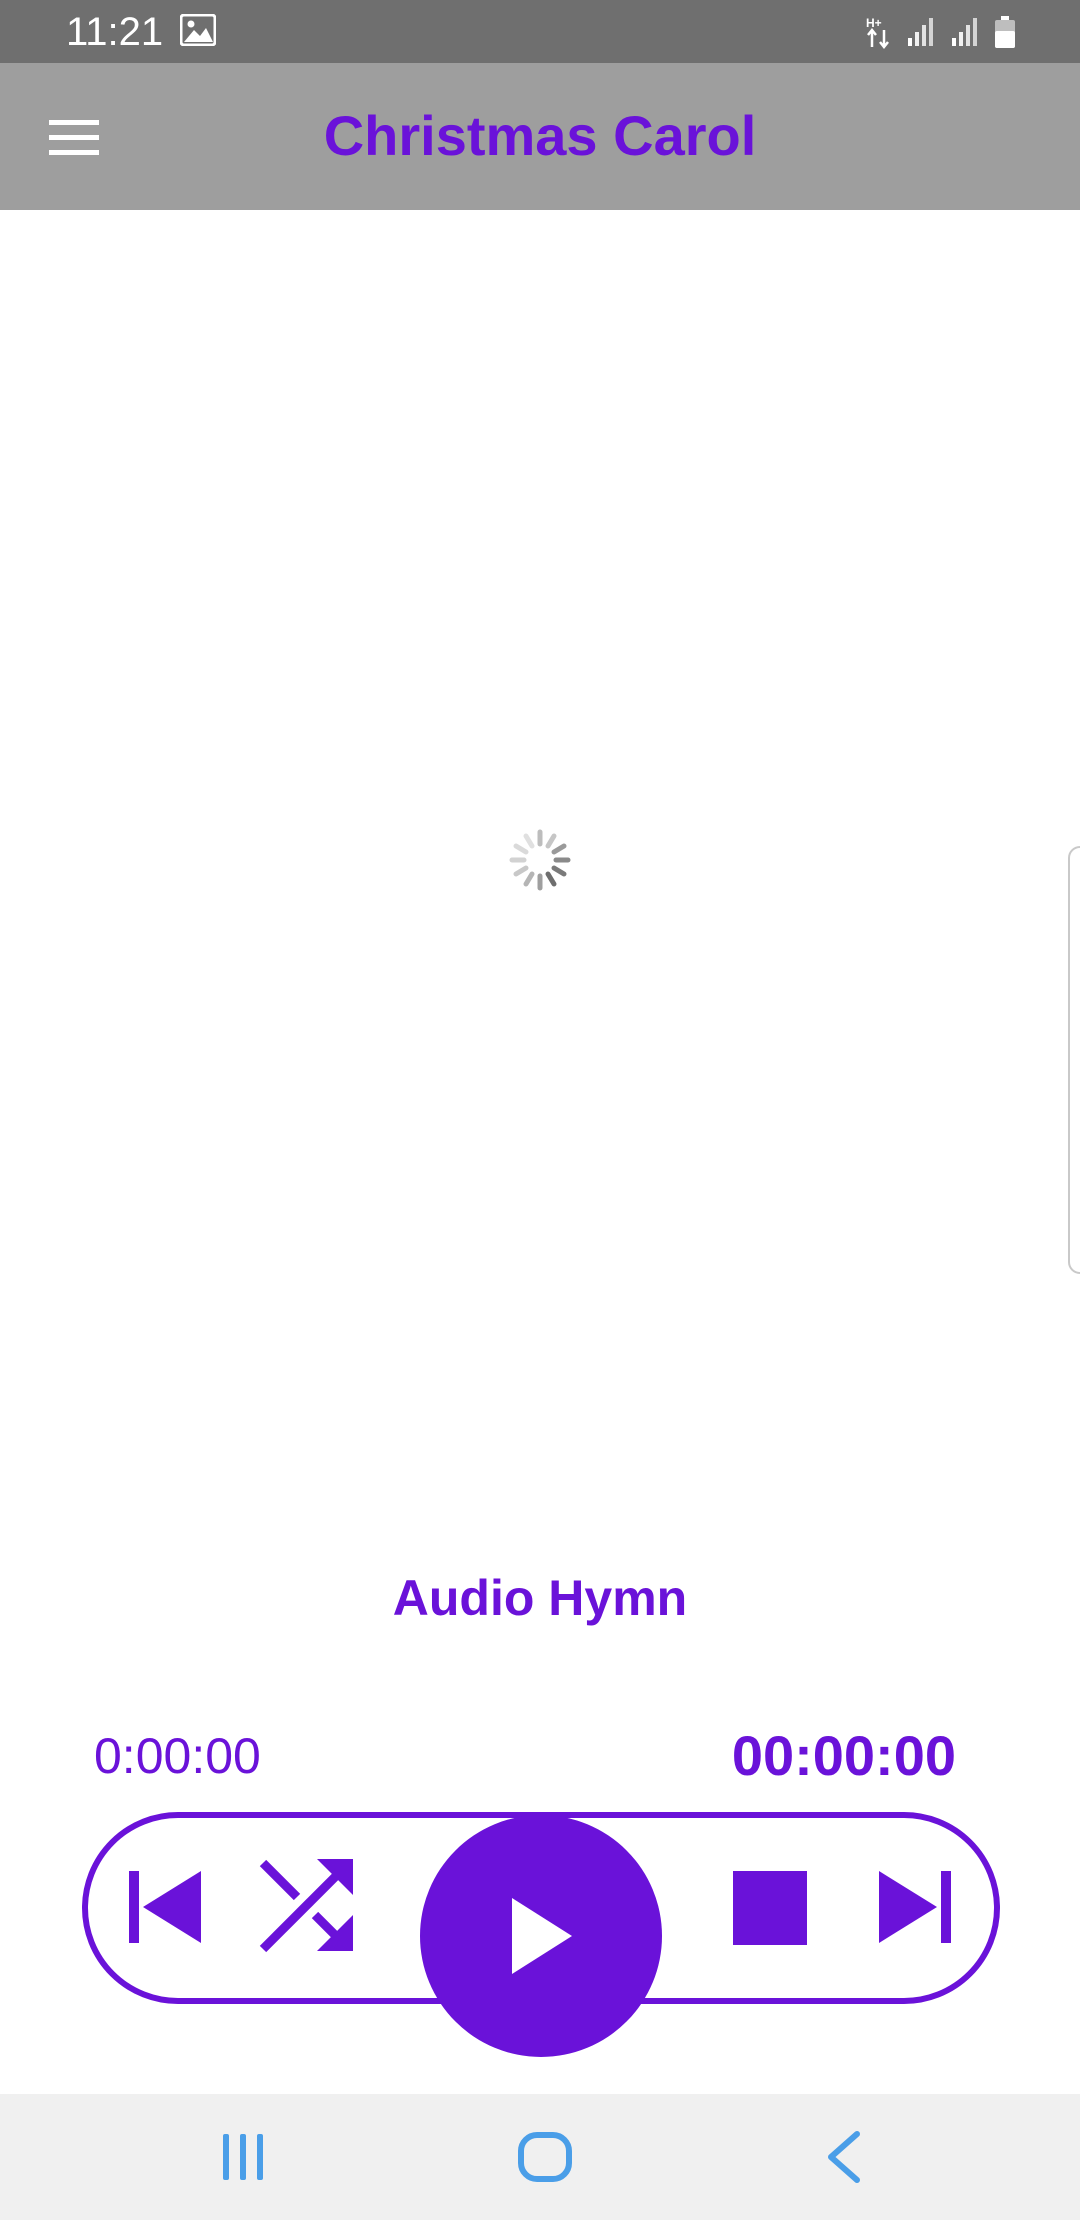  I want to click on play-icon, so click(542, 1936).